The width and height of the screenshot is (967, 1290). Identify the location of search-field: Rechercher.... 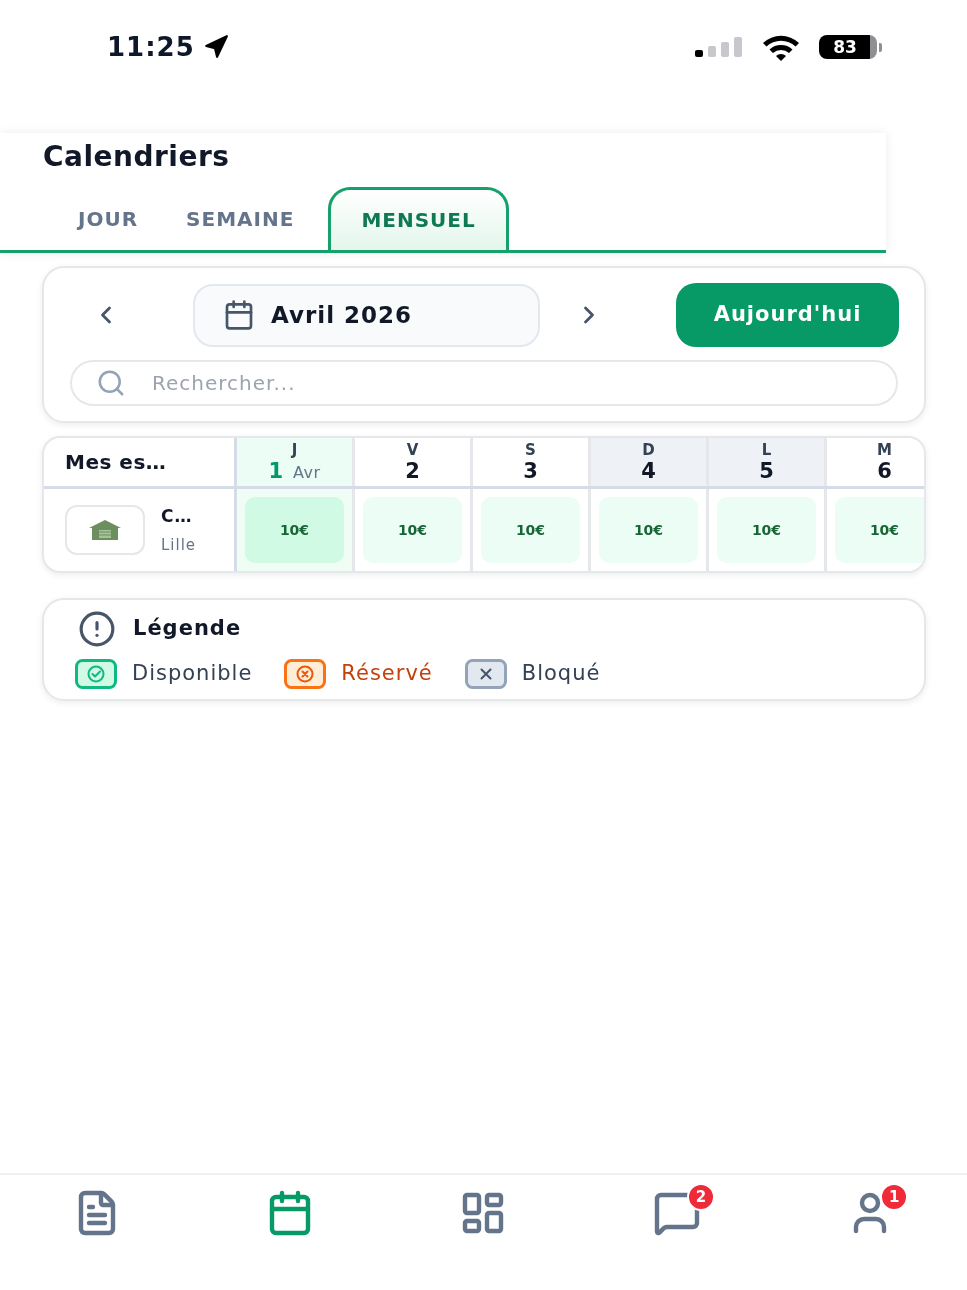
(484, 383).